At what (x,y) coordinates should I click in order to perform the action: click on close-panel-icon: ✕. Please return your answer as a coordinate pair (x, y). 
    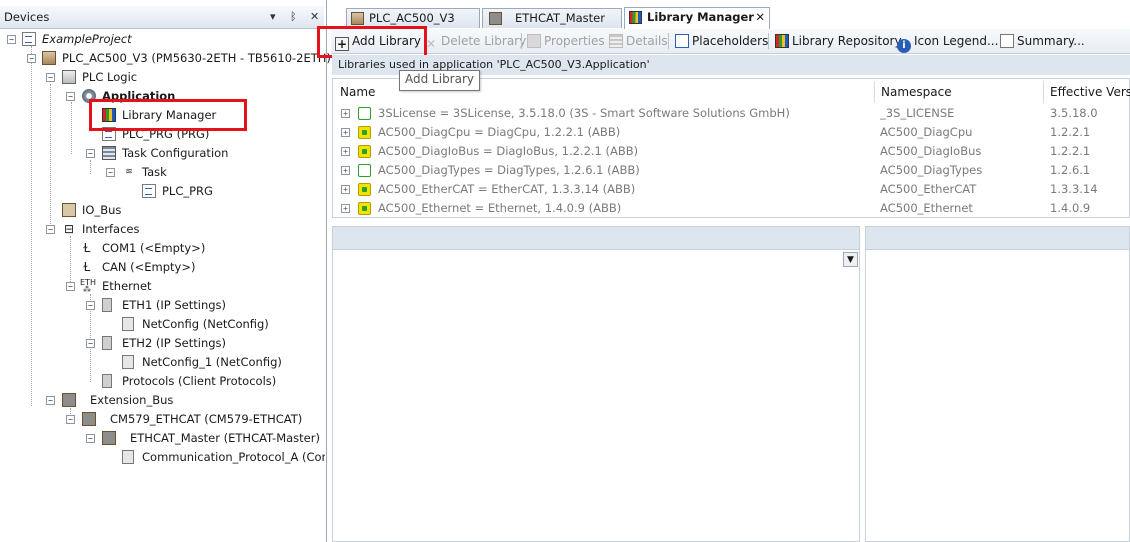
    Looking at the image, I should click on (314, 16).